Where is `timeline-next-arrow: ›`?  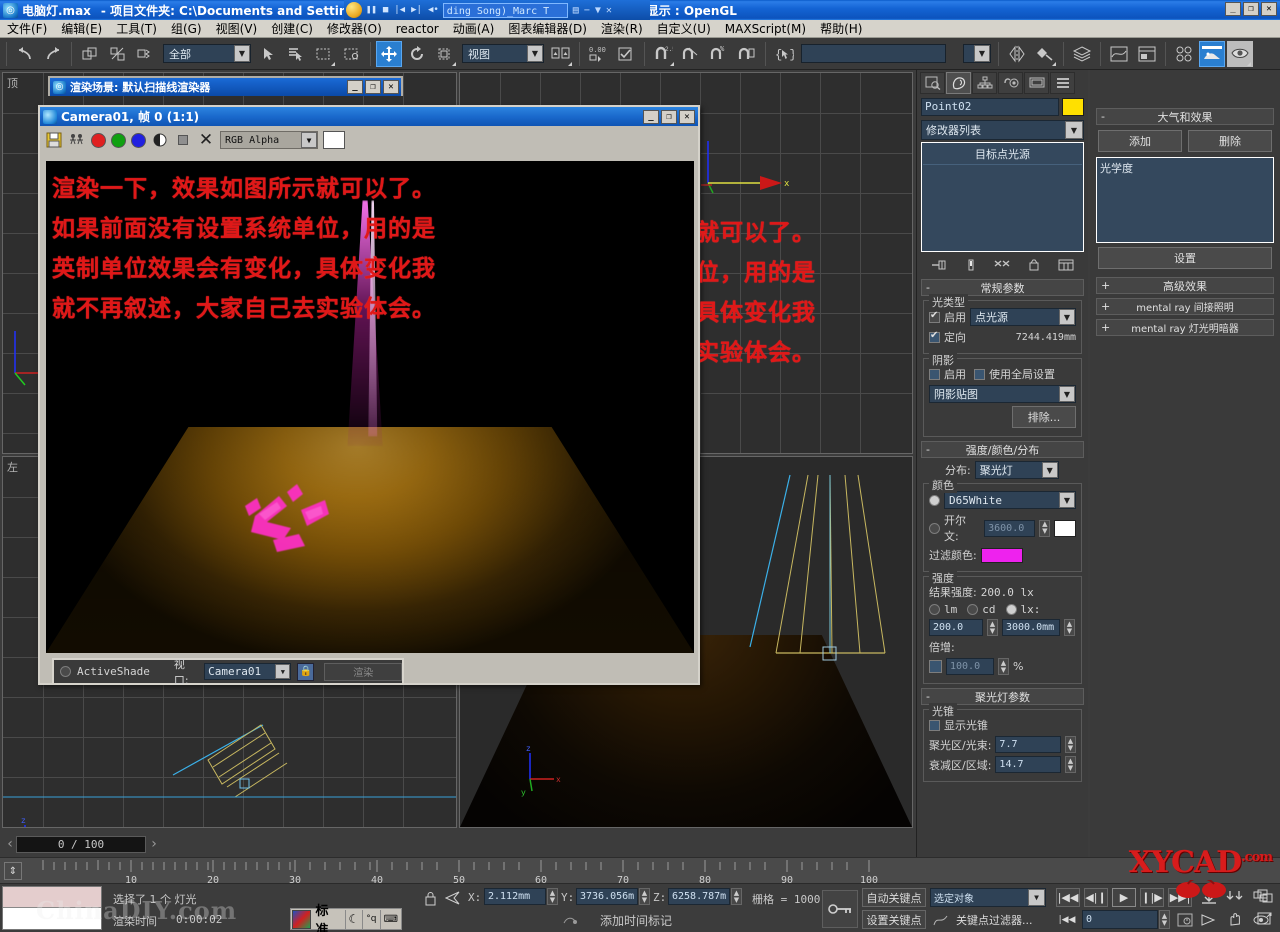 timeline-next-arrow: › is located at coordinates (154, 845).